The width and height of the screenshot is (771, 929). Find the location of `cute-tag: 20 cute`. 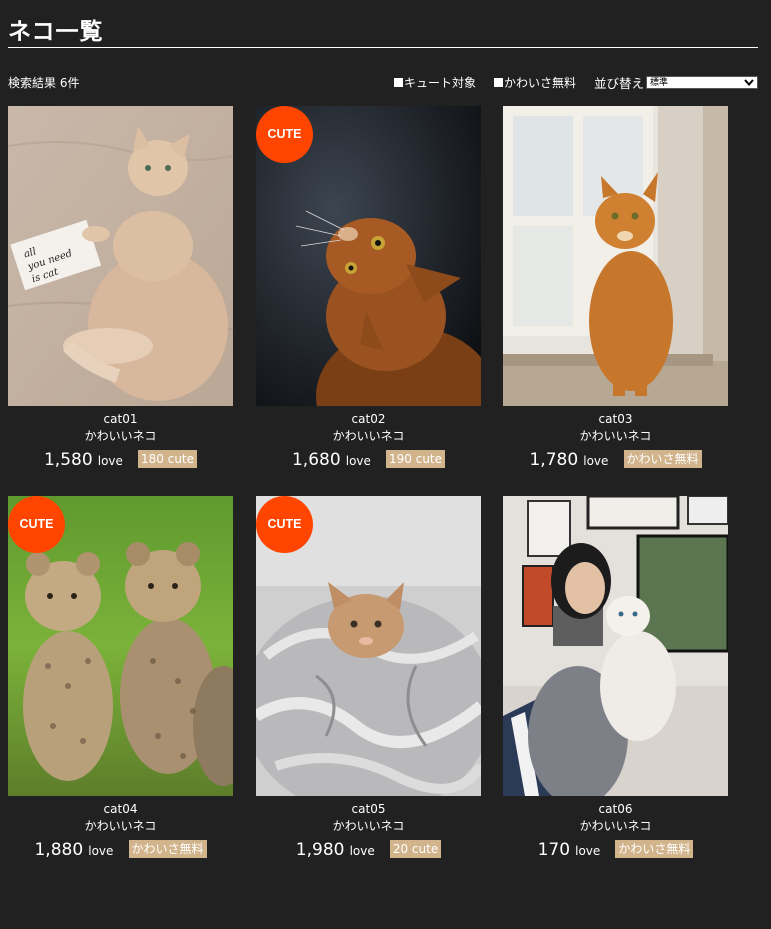

cute-tag: 20 cute is located at coordinates (415, 849).